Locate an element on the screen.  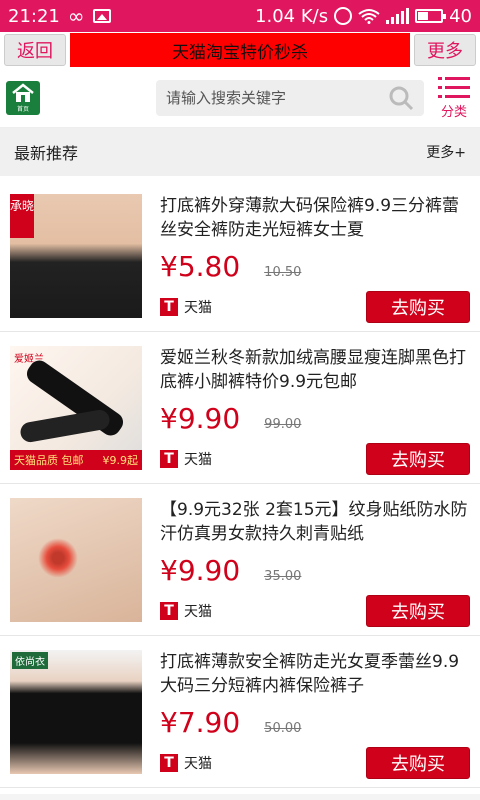
network-speed: 1.04 K/s is located at coordinates (292, 16).